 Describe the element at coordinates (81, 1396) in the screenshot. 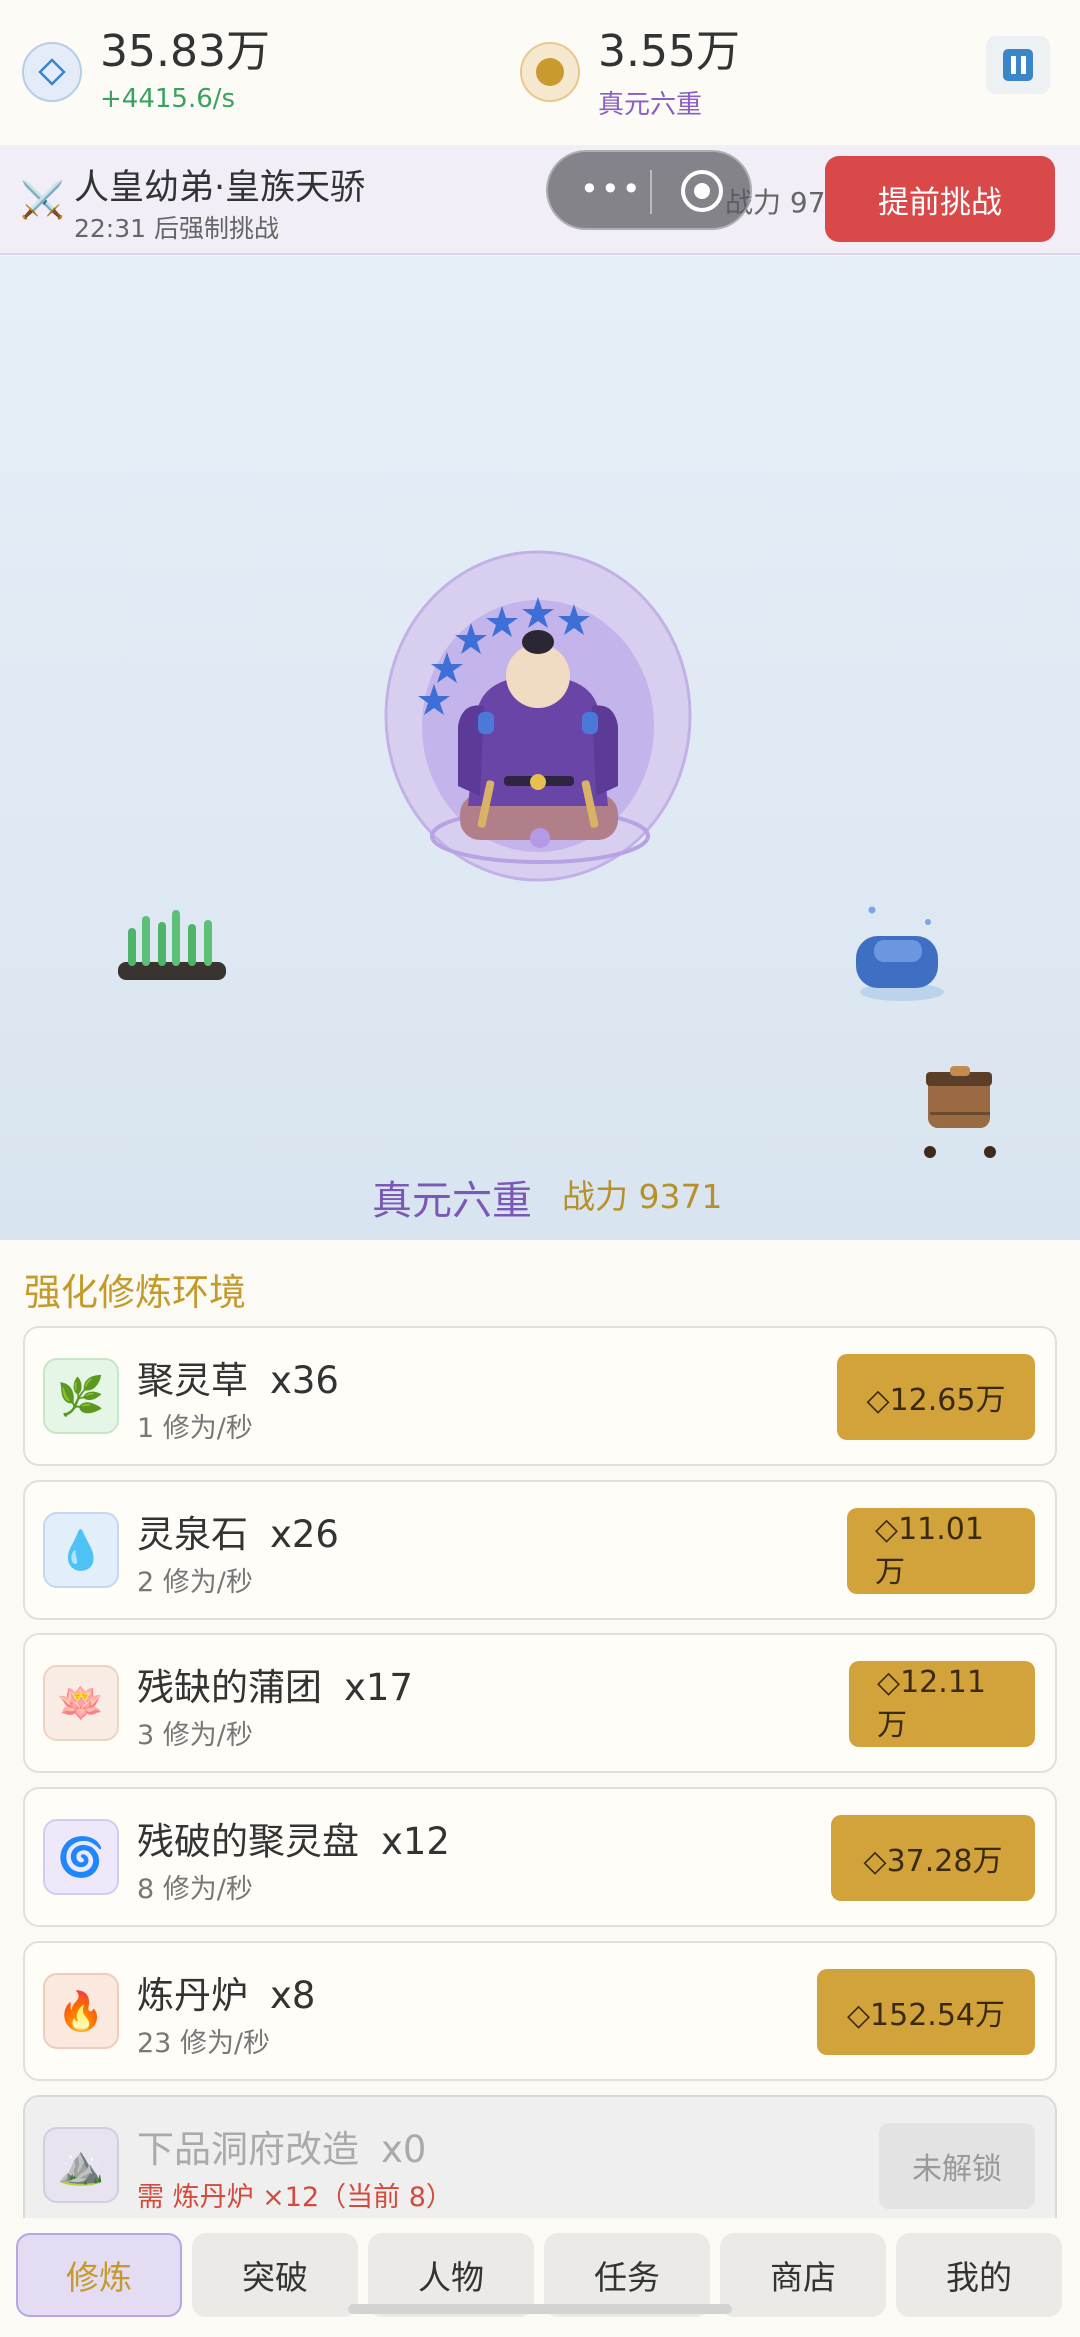

I see `herb-icon: 🌿` at that location.